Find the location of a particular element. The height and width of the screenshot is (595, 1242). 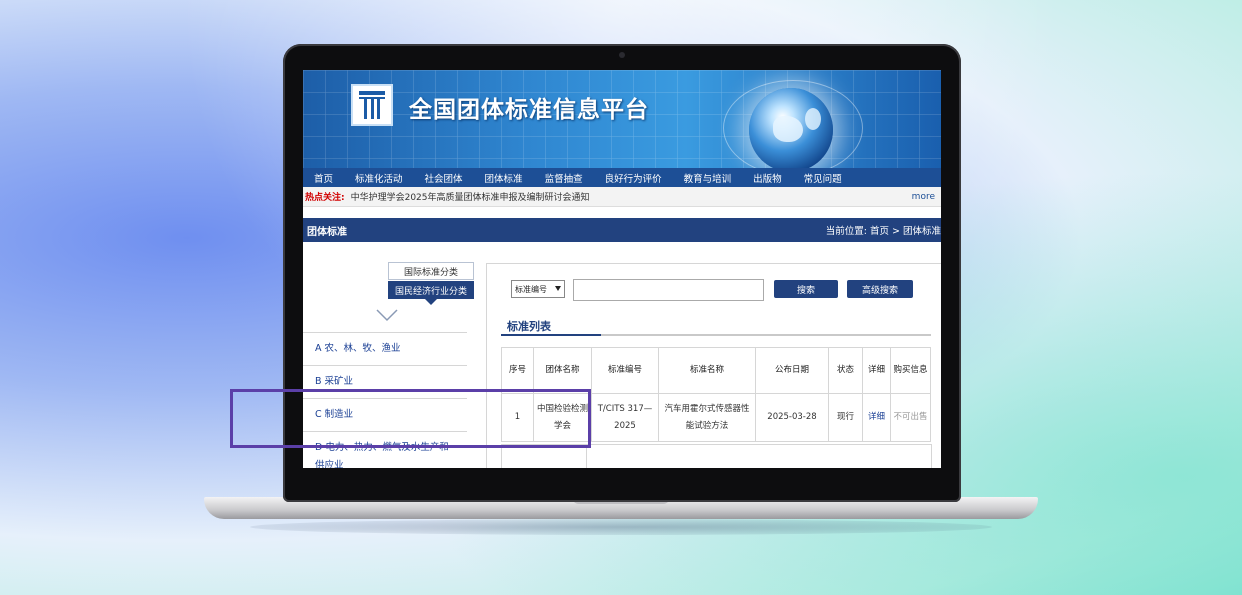

table-header-row: 序号 团体名称 标准编号 标准名称 公布日期 状态 详细 购买信息 is located at coordinates (716, 370).